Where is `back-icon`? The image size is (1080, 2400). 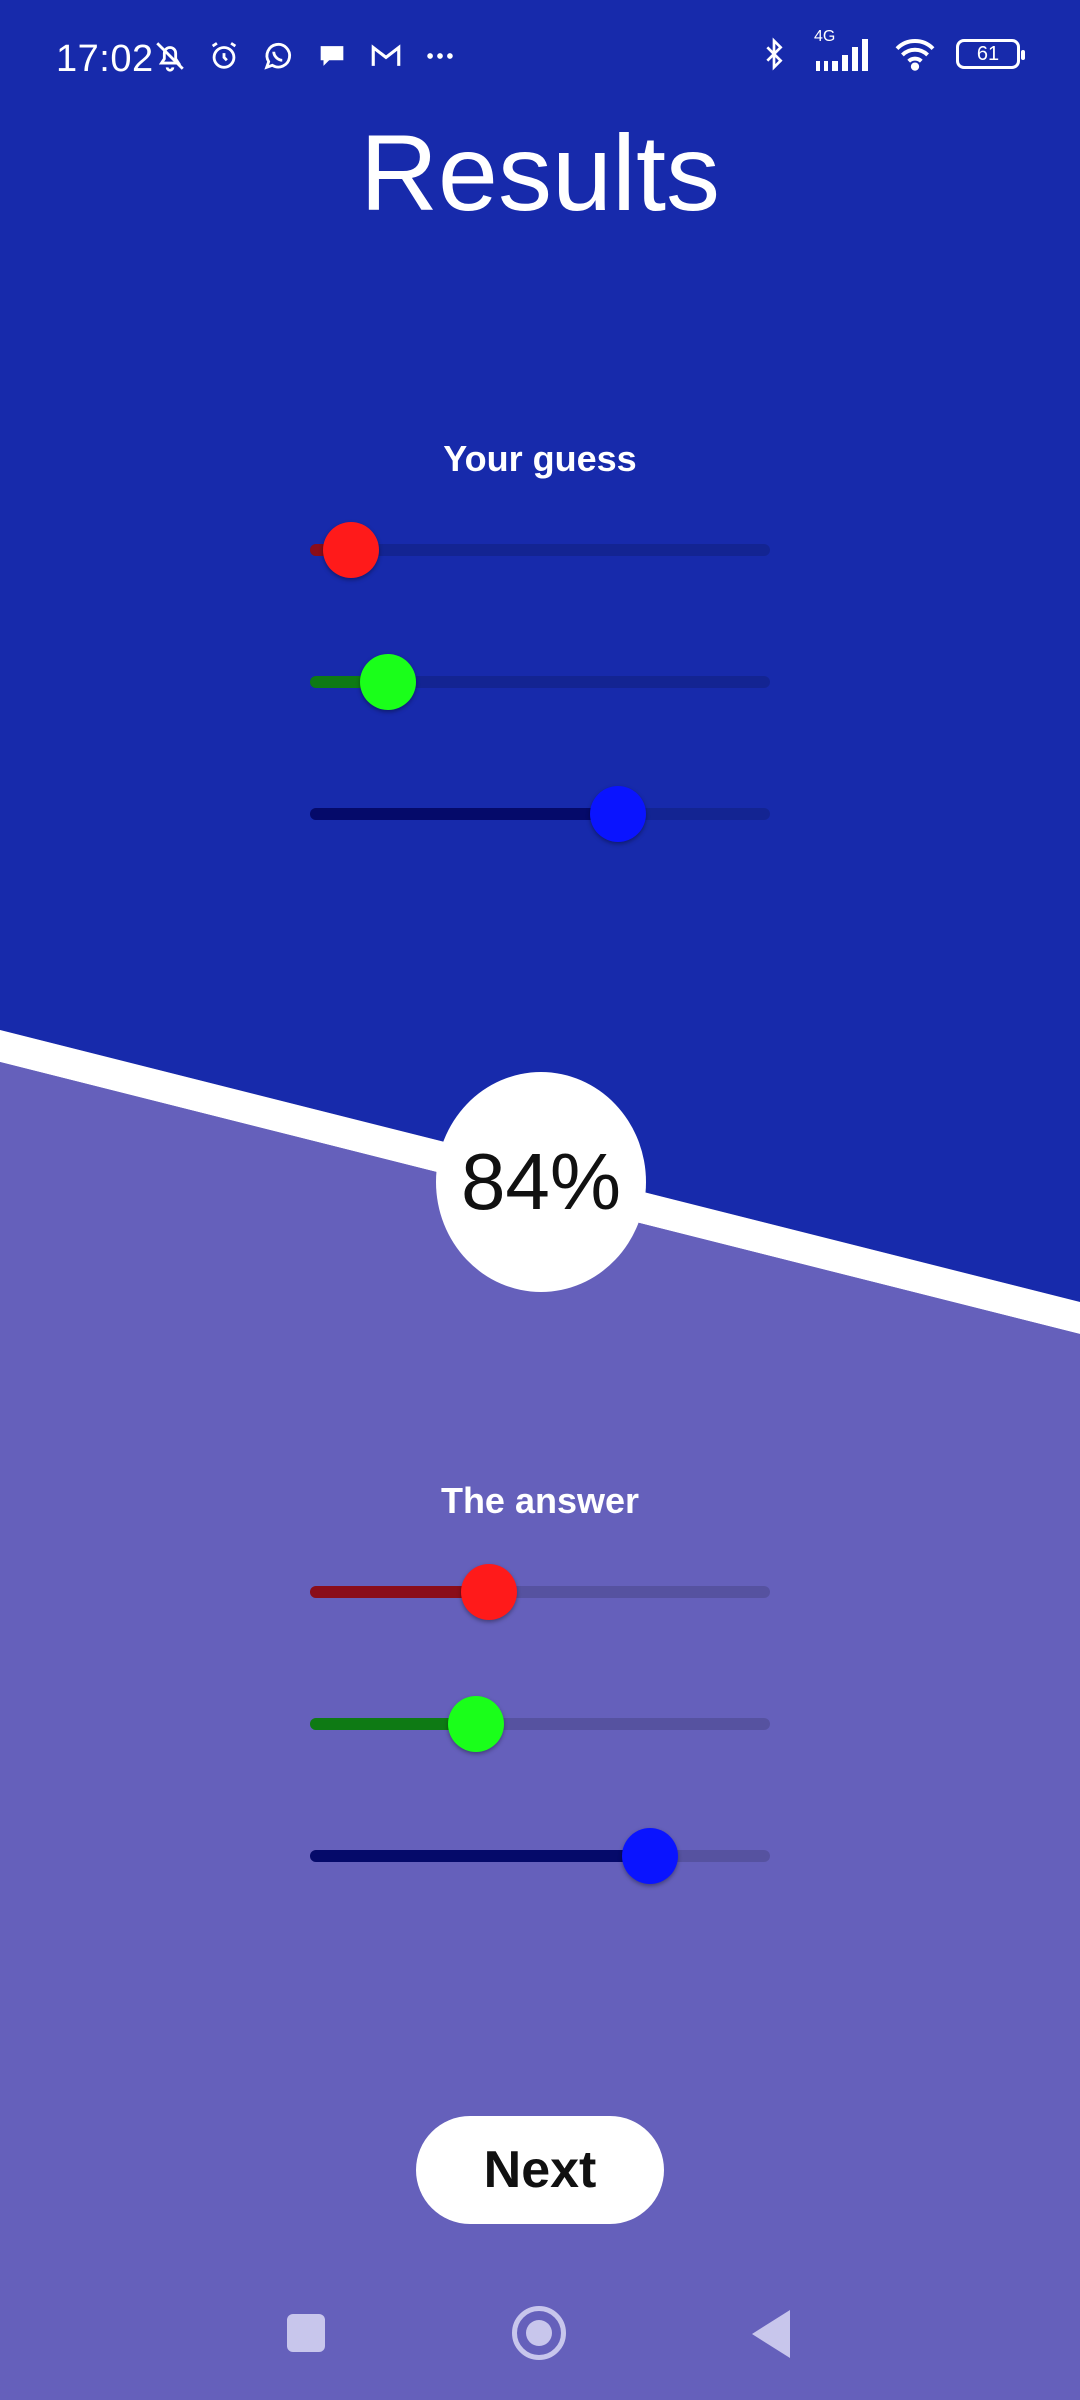
back-icon is located at coordinates (771, 2334).